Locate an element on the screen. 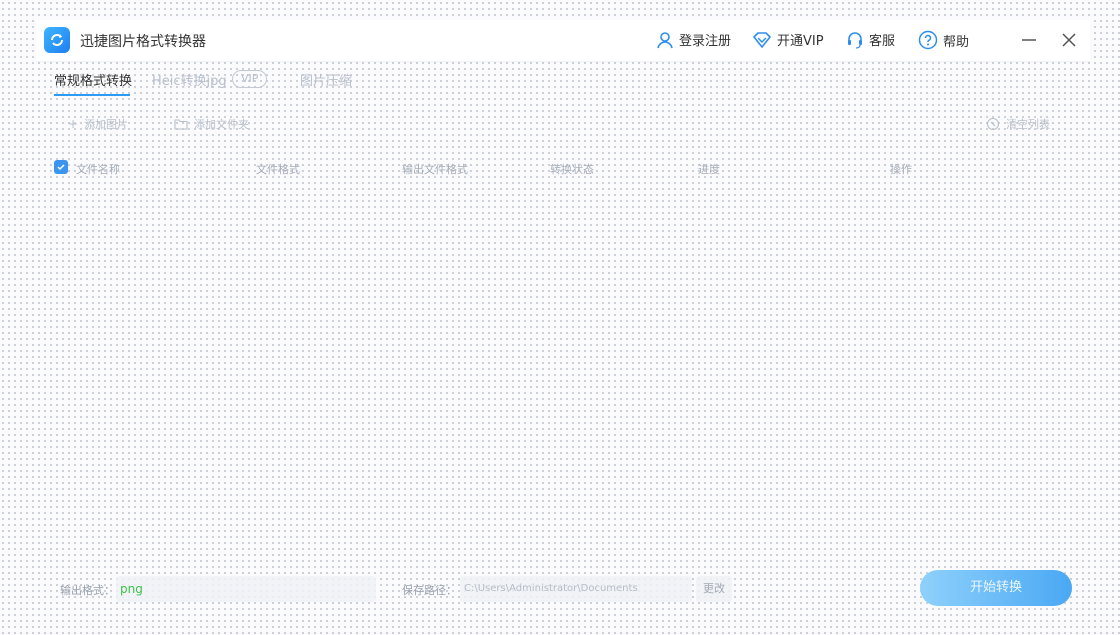 This screenshot has width=1120, height=635. login-register-link: 登录注册 is located at coordinates (693, 39).